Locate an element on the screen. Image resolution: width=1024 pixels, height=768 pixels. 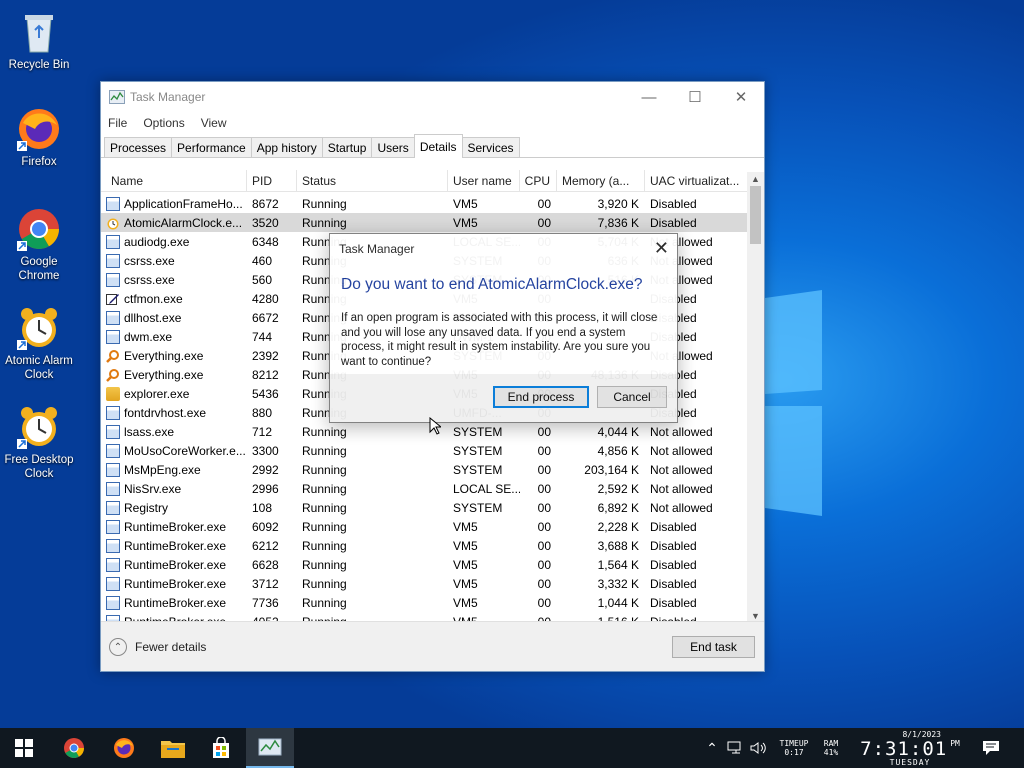
fewer-details-link: ⌃ Fewer details is located at coordinates (157, 647).